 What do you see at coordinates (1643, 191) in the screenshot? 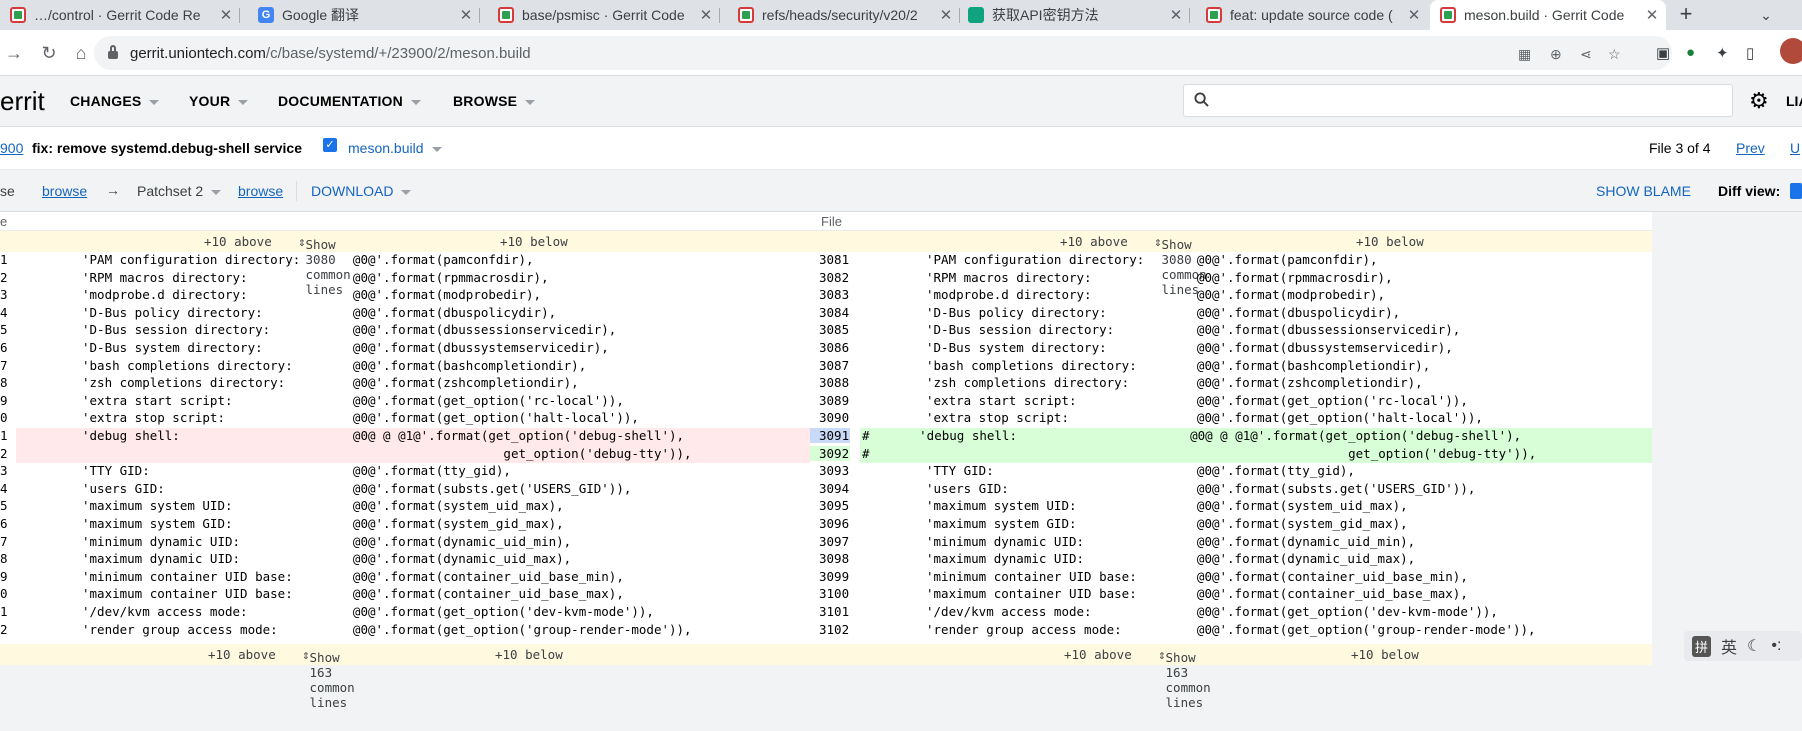
I see `show-blame-button: SHOW BLAME` at bounding box center [1643, 191].